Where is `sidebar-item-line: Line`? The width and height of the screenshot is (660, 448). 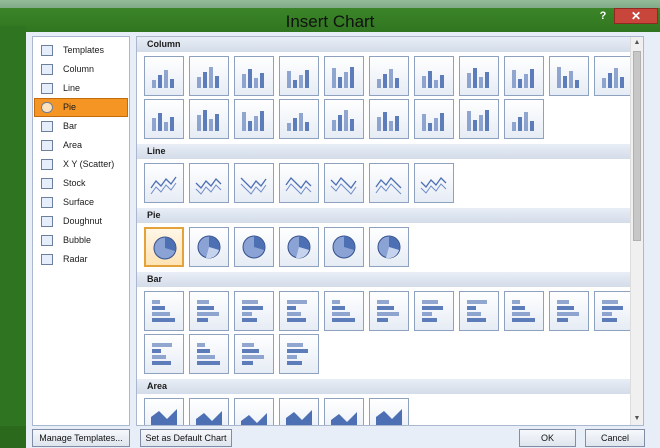 sidebar-item-line: Line is located at coordinates (81, 88).